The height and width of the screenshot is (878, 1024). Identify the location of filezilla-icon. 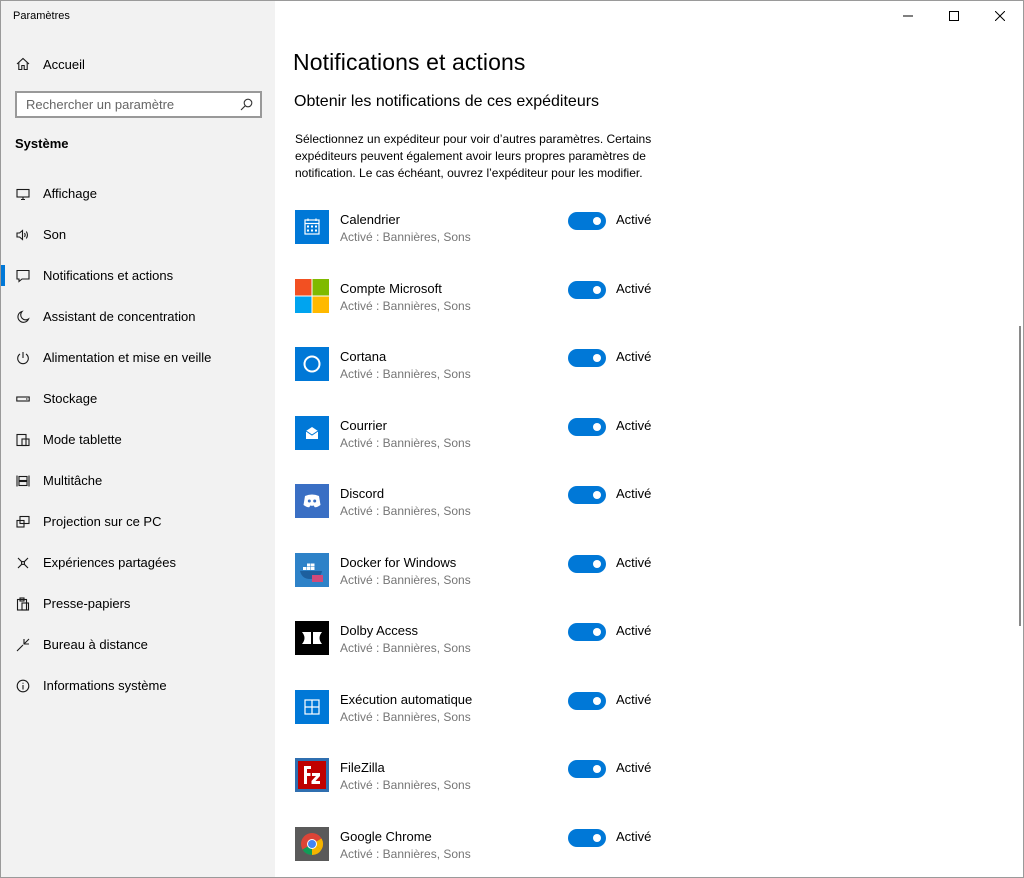
(312, 775).